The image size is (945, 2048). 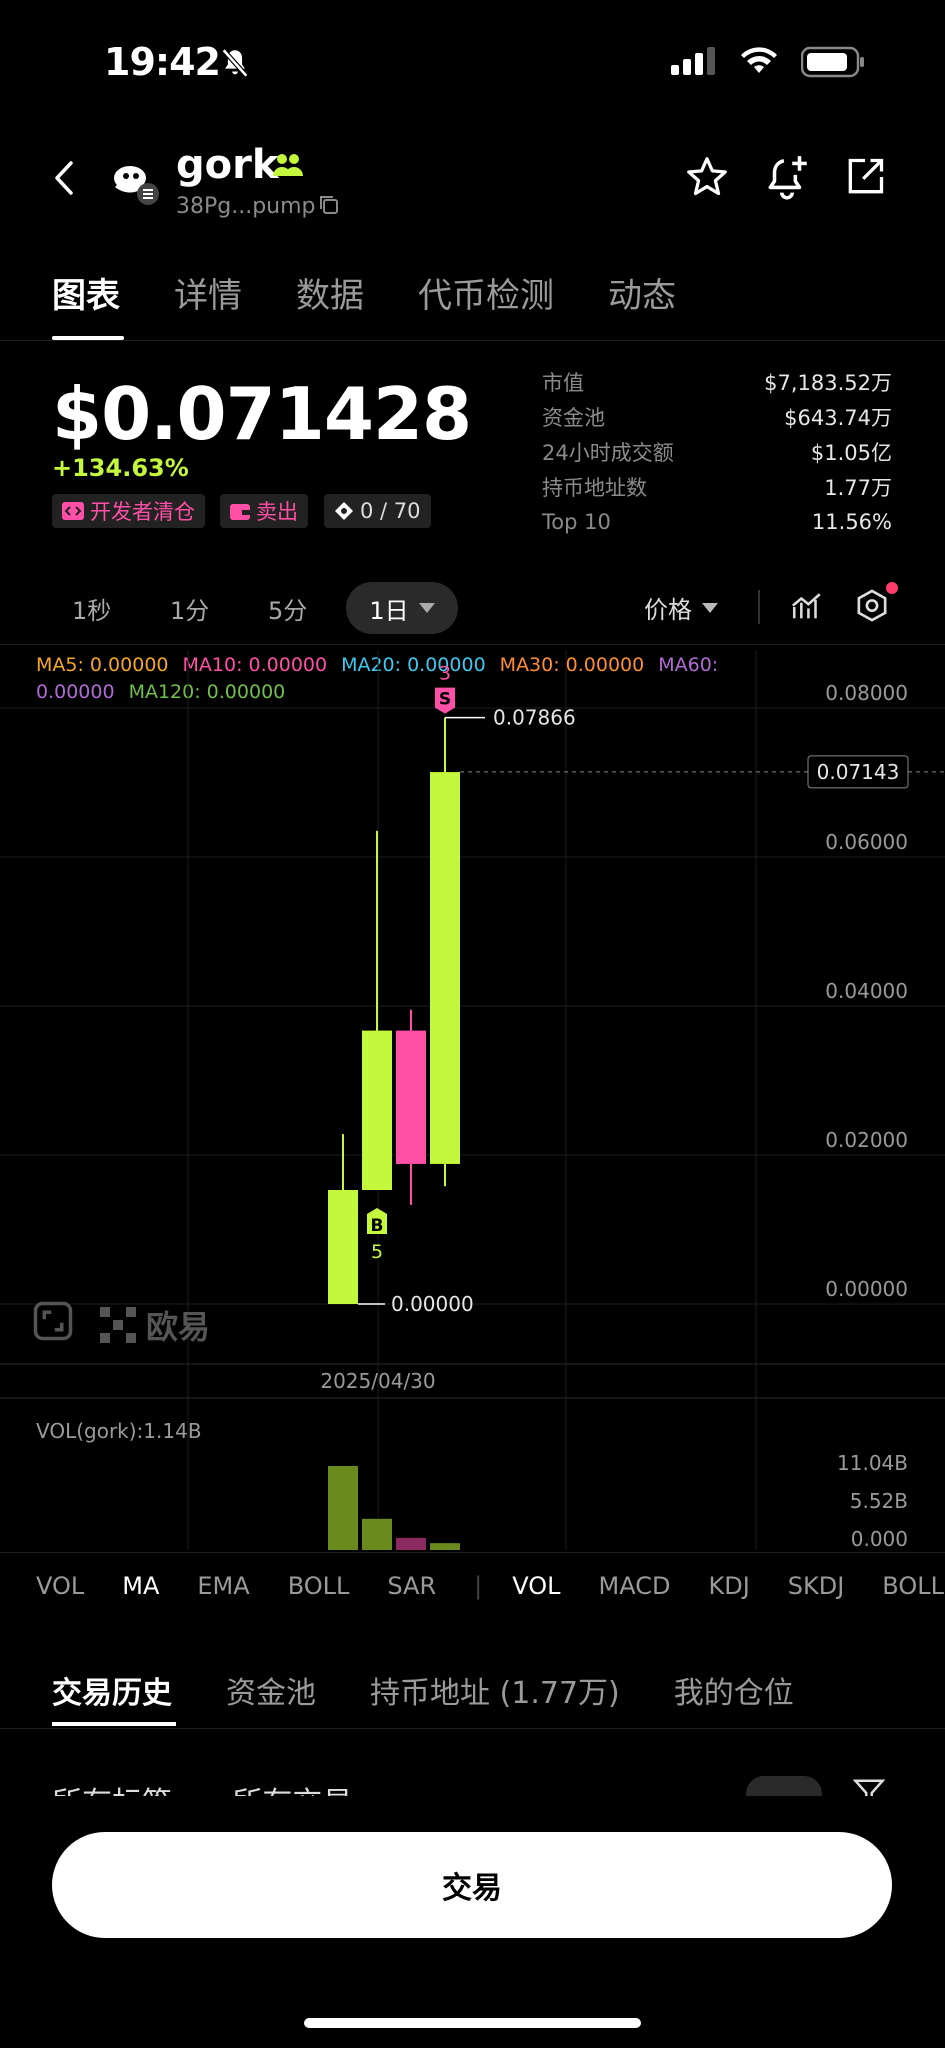 I want to click on interval-1m: 1分, so click(x=199, y=608).